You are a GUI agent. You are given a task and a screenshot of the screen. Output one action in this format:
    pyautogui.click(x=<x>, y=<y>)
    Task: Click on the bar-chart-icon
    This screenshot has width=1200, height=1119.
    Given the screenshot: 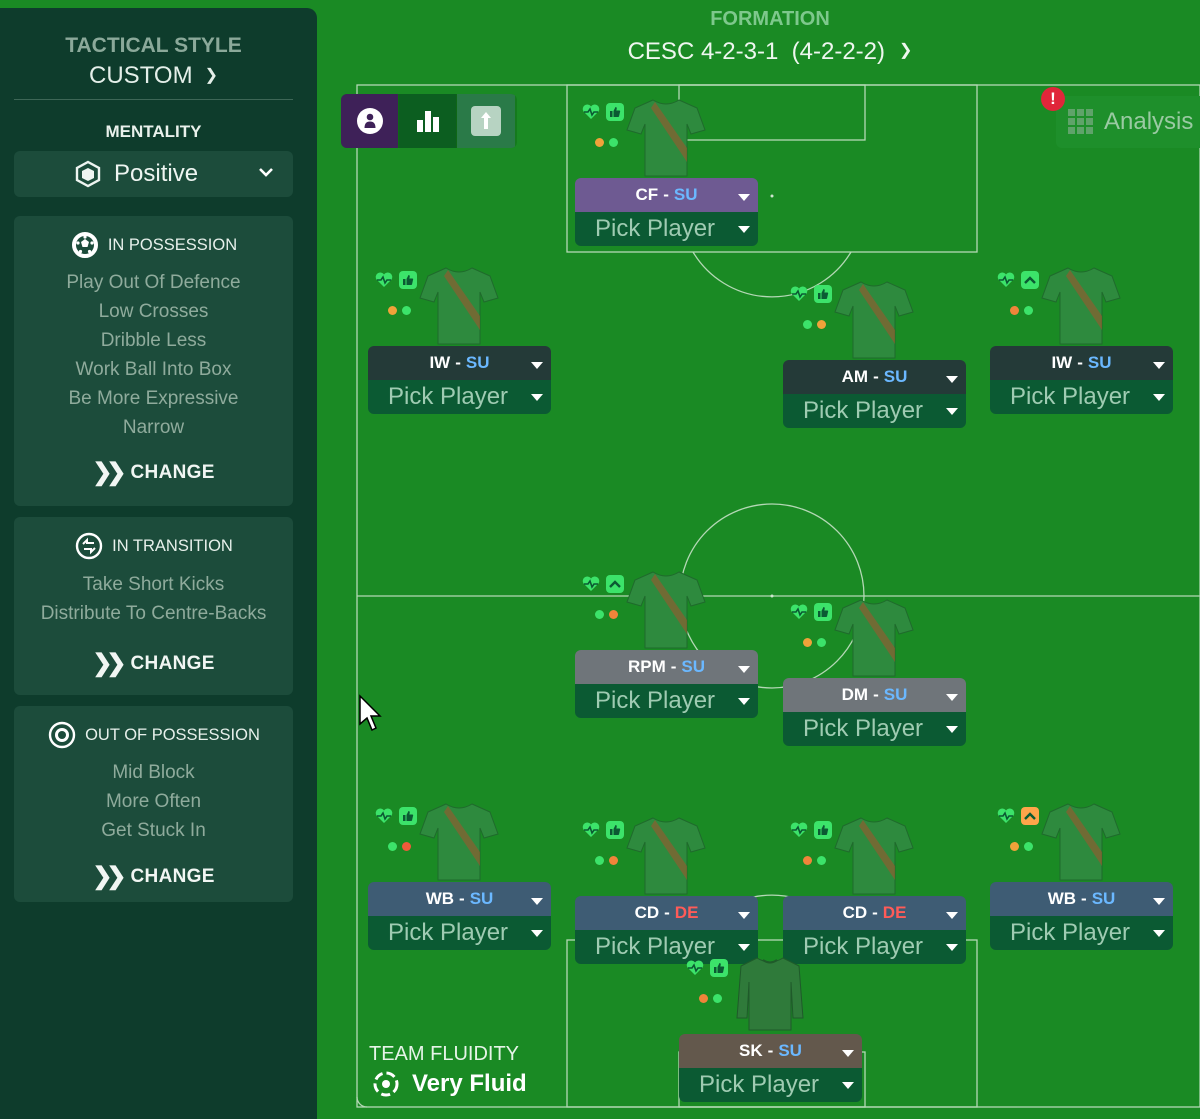 What is the action you would take?
    pyautogui.click(x=427, y=121)
    